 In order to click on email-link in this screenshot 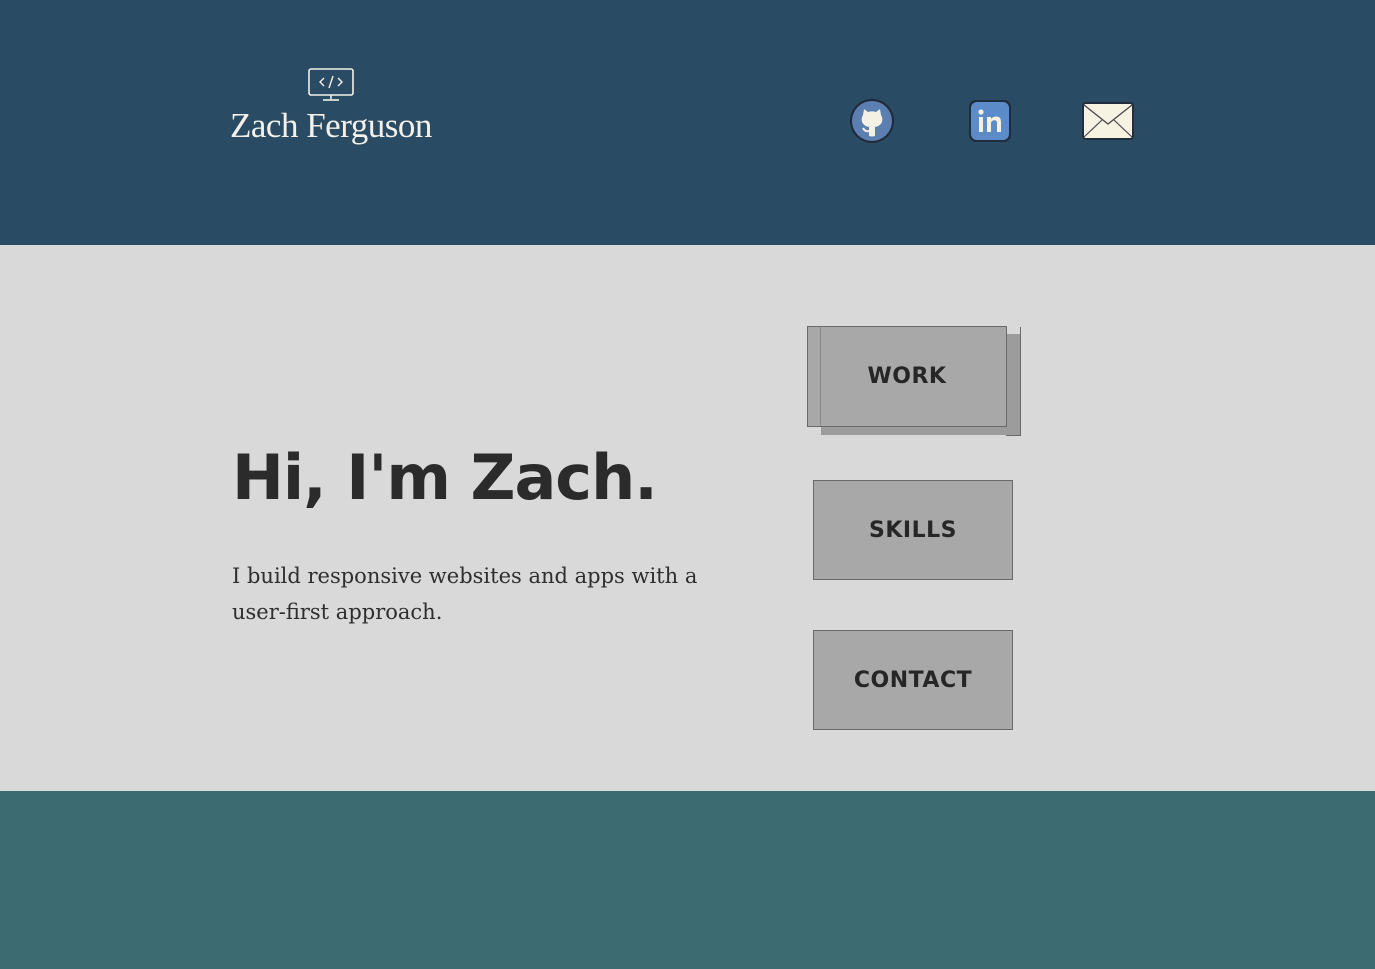, I will do `click(1108, 121)`.